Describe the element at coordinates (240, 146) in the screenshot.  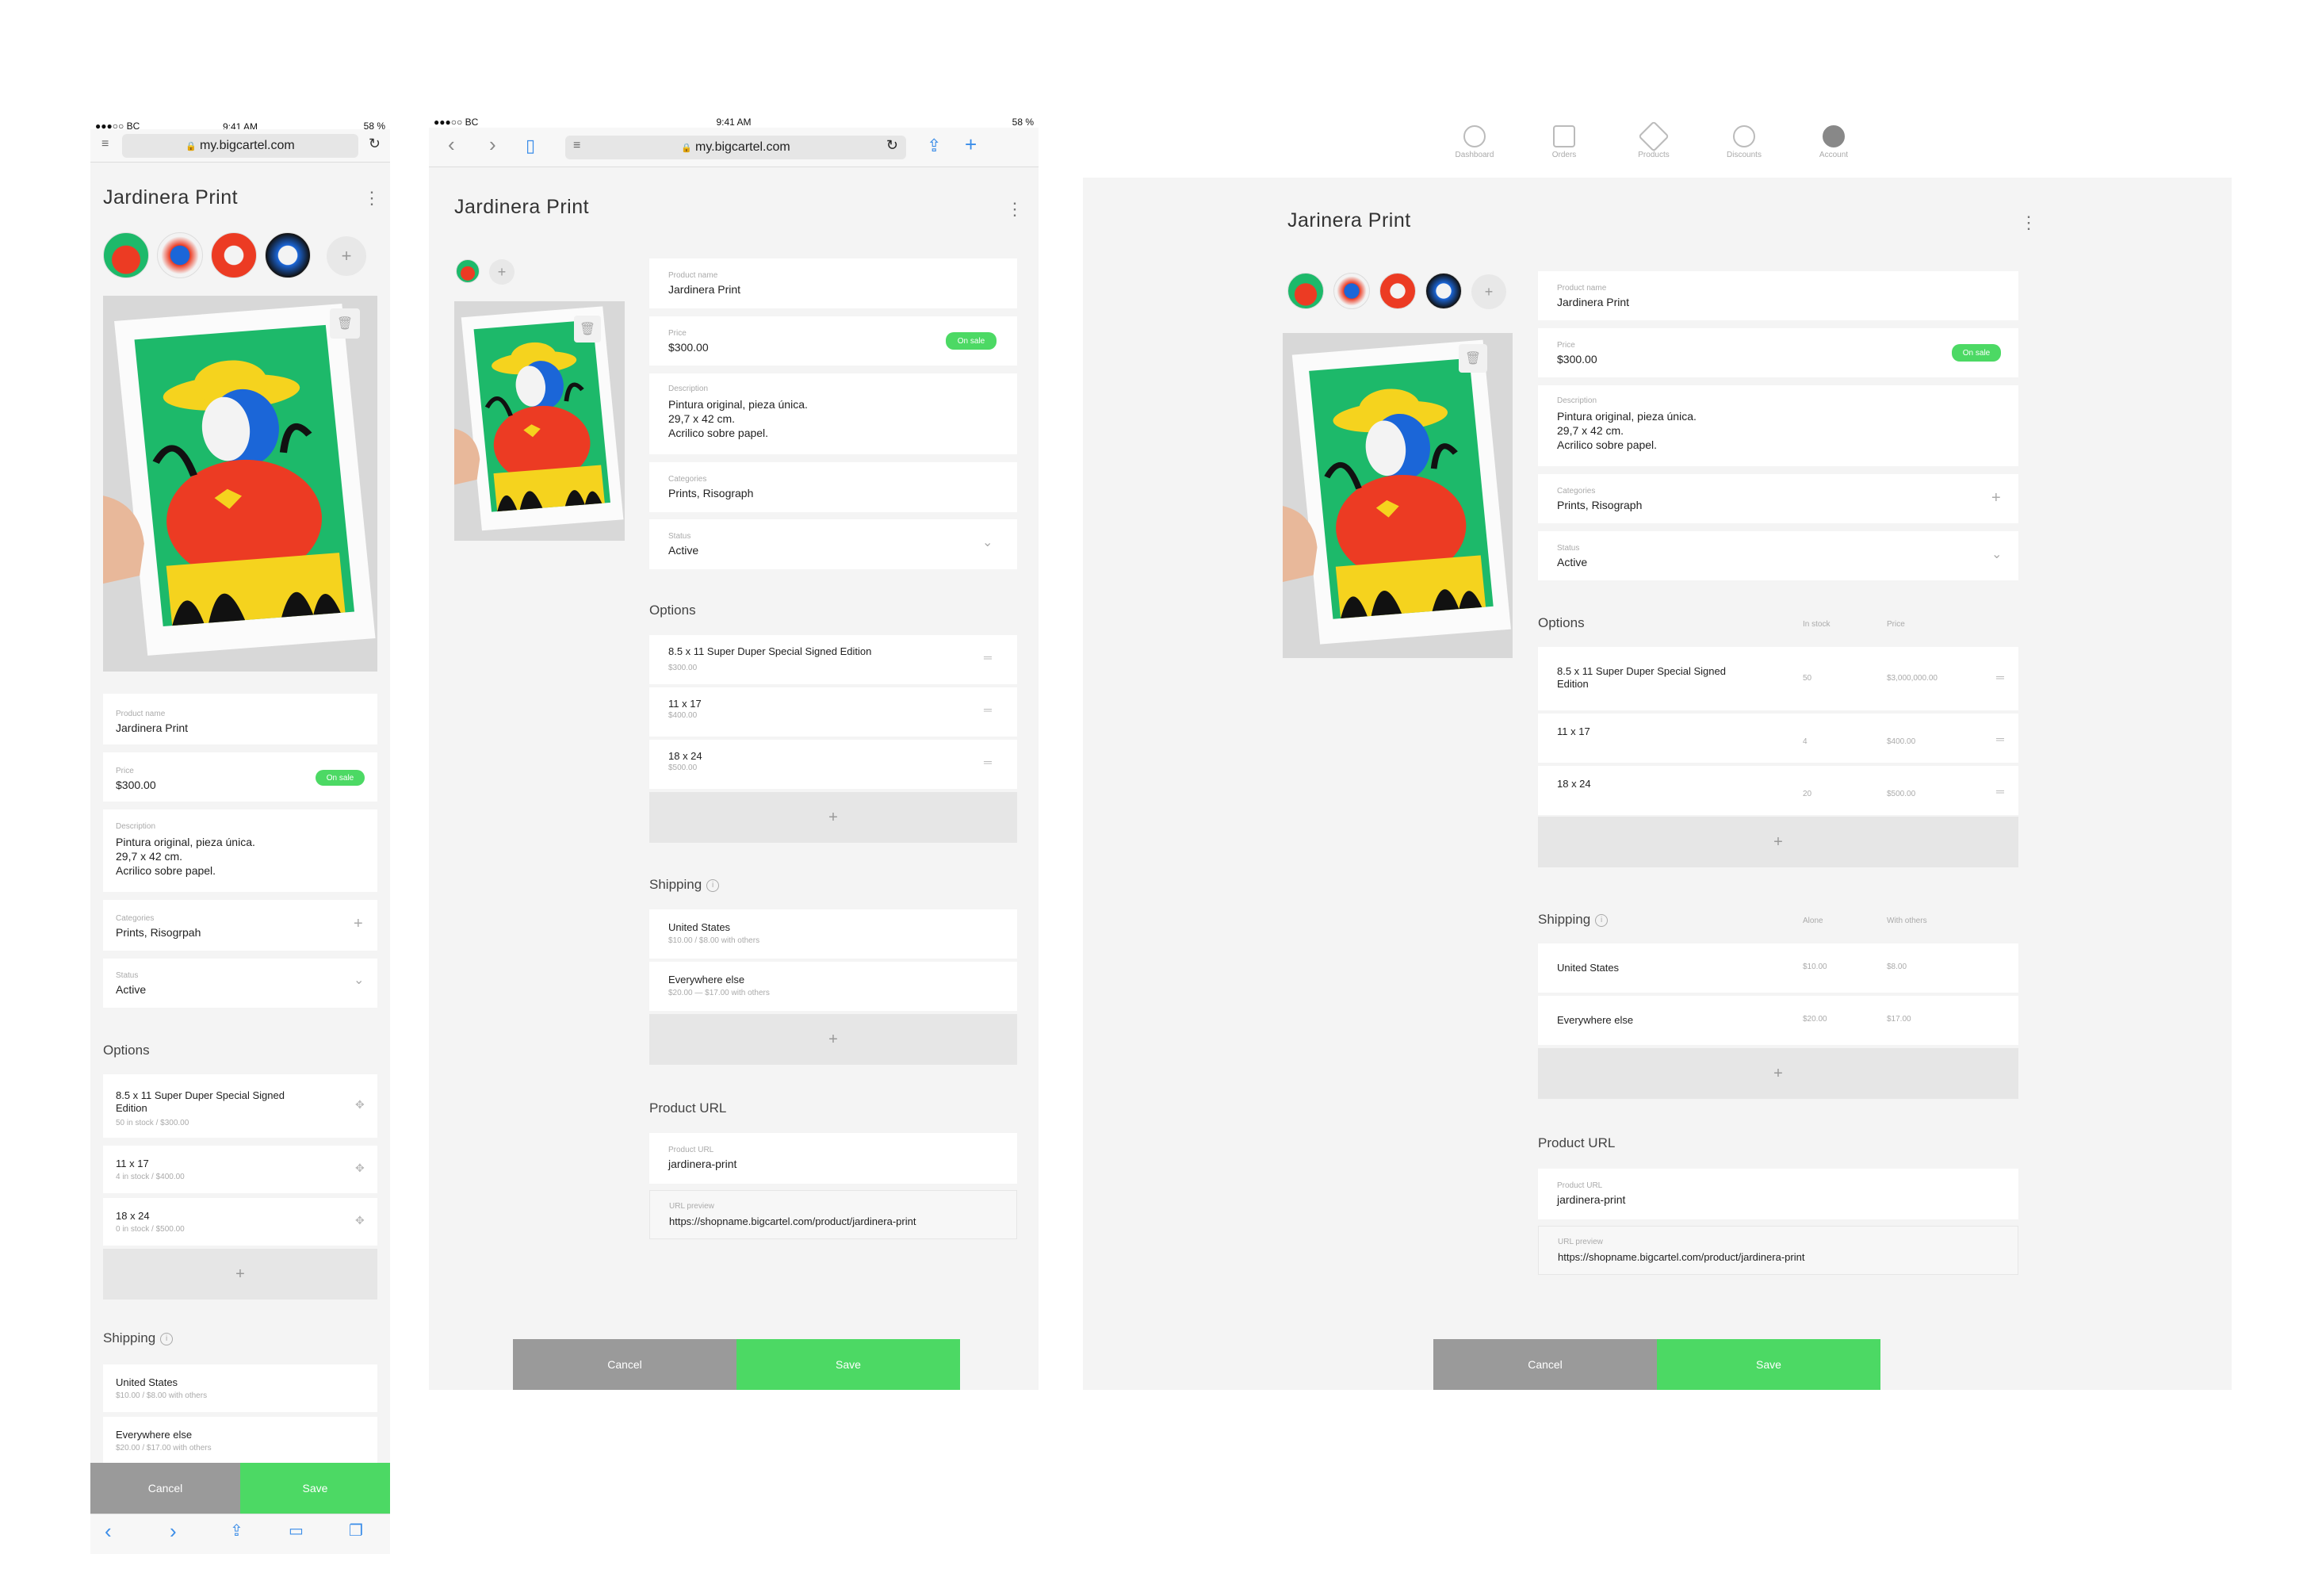
I see `url-field: 🔒 my.bigcartel.com` at that location.